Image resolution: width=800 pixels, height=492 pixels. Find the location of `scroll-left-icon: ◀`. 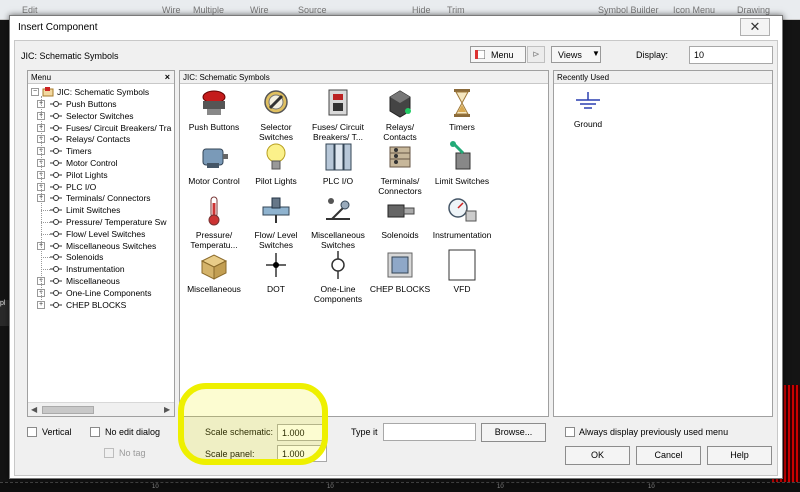

scroll-left-icon: ◀ is located at coordinates (34, 409).